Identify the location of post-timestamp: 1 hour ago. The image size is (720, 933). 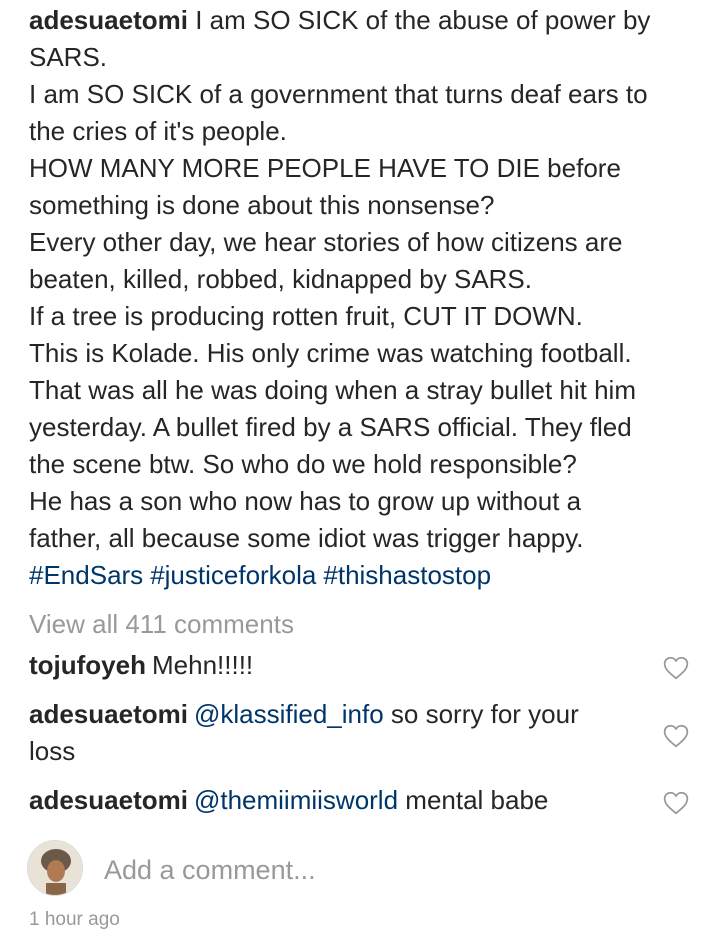
(74, 919).